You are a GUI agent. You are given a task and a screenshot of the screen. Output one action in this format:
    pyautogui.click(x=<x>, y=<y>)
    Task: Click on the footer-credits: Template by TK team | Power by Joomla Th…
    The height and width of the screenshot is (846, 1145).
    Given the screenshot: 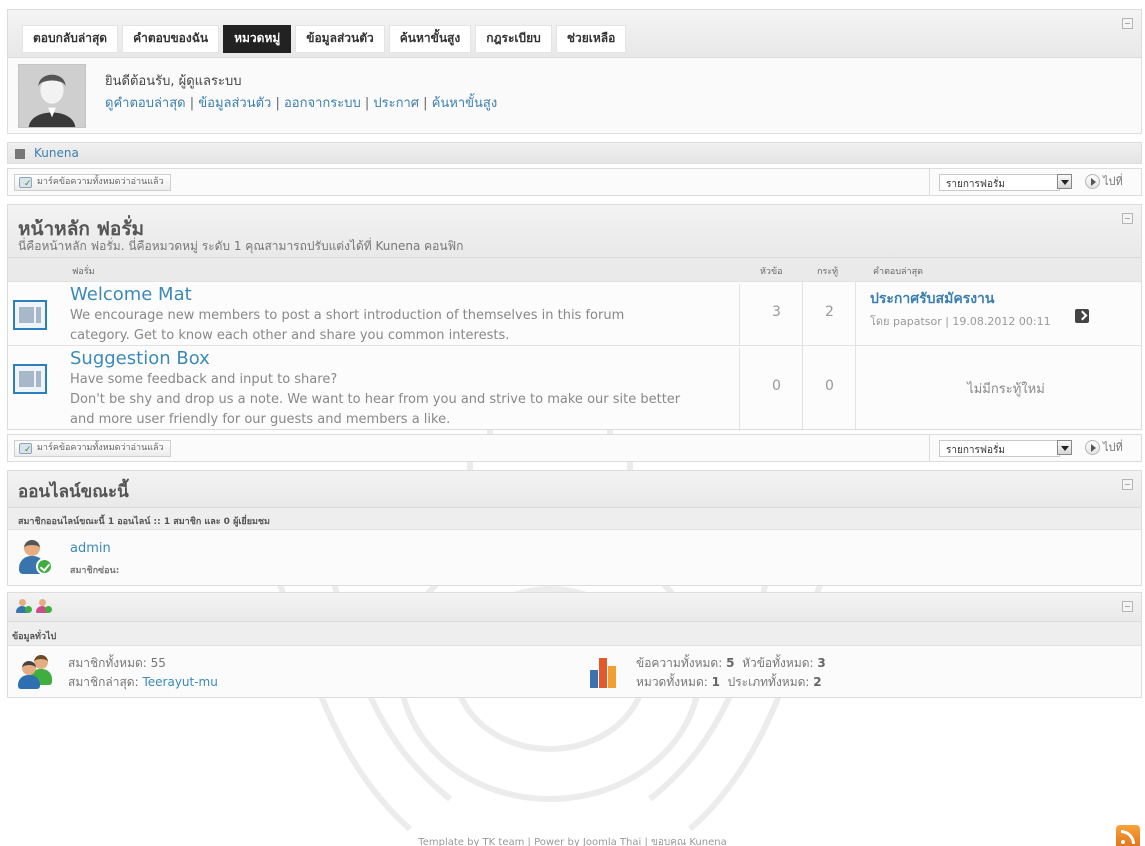 What is the action you would take?
    pyautogui.click(x=572, y=841)
    